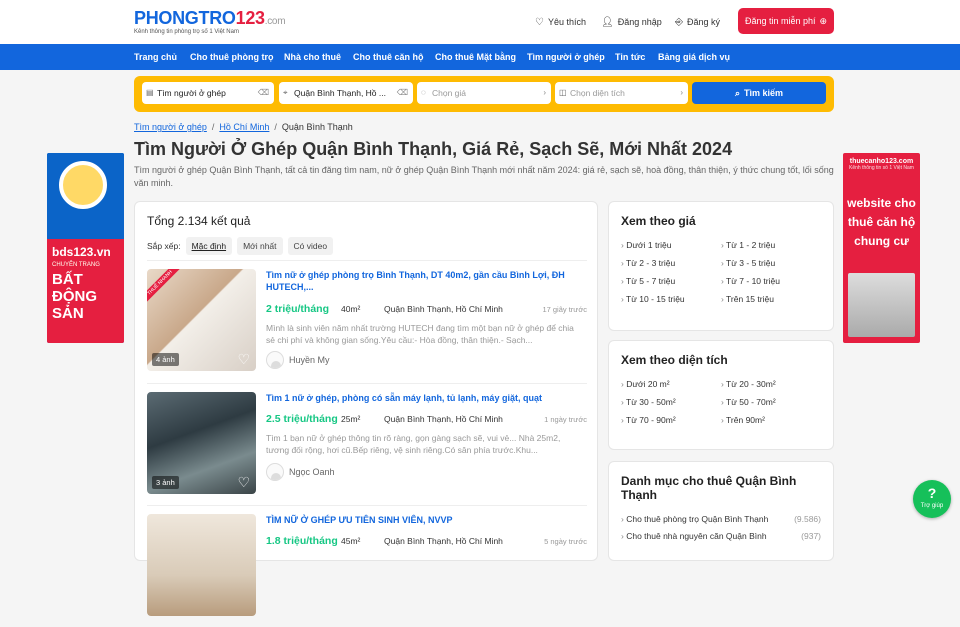  I want to click on user-icon: 👤︎, so click(607, 22).